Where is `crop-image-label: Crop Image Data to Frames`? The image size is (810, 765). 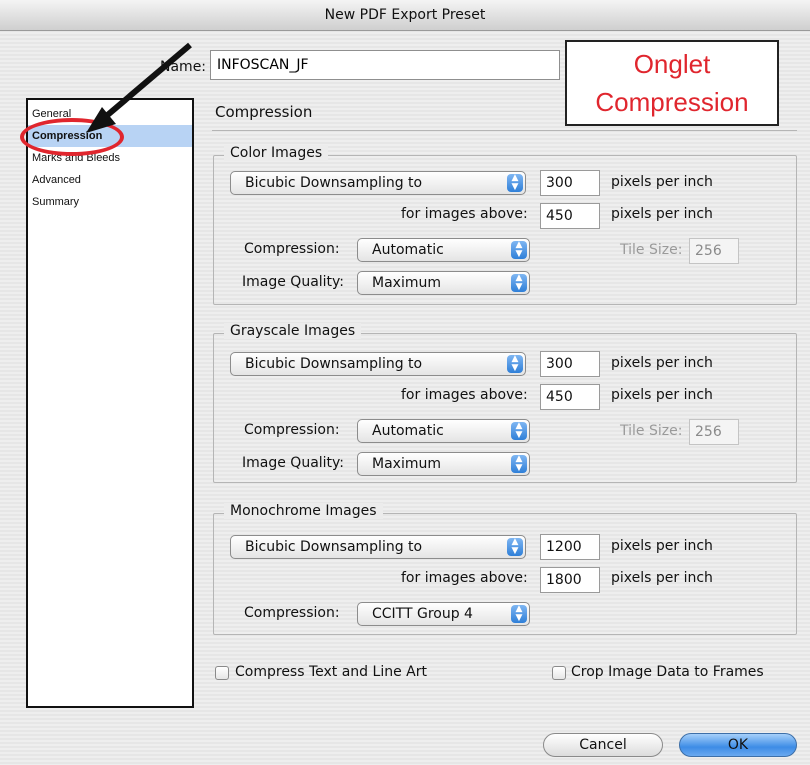
crop-image-label: Crop Image Data to Frames is located at coordinates (667, 672).